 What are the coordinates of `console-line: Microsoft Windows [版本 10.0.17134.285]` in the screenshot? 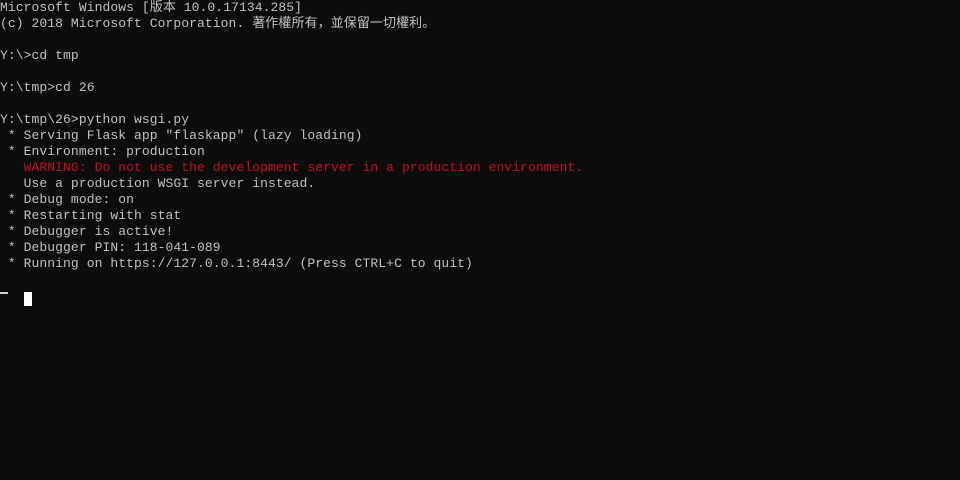 It's located at (151, 7).